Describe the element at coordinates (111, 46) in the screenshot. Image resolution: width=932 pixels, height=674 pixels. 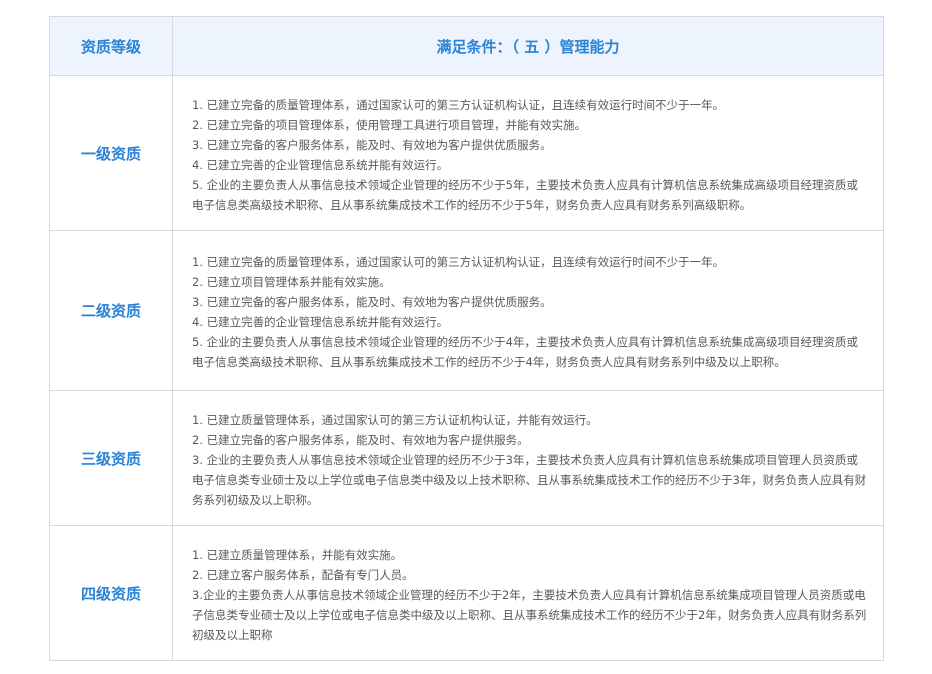
I see `header-level: 资质等级` at that location.